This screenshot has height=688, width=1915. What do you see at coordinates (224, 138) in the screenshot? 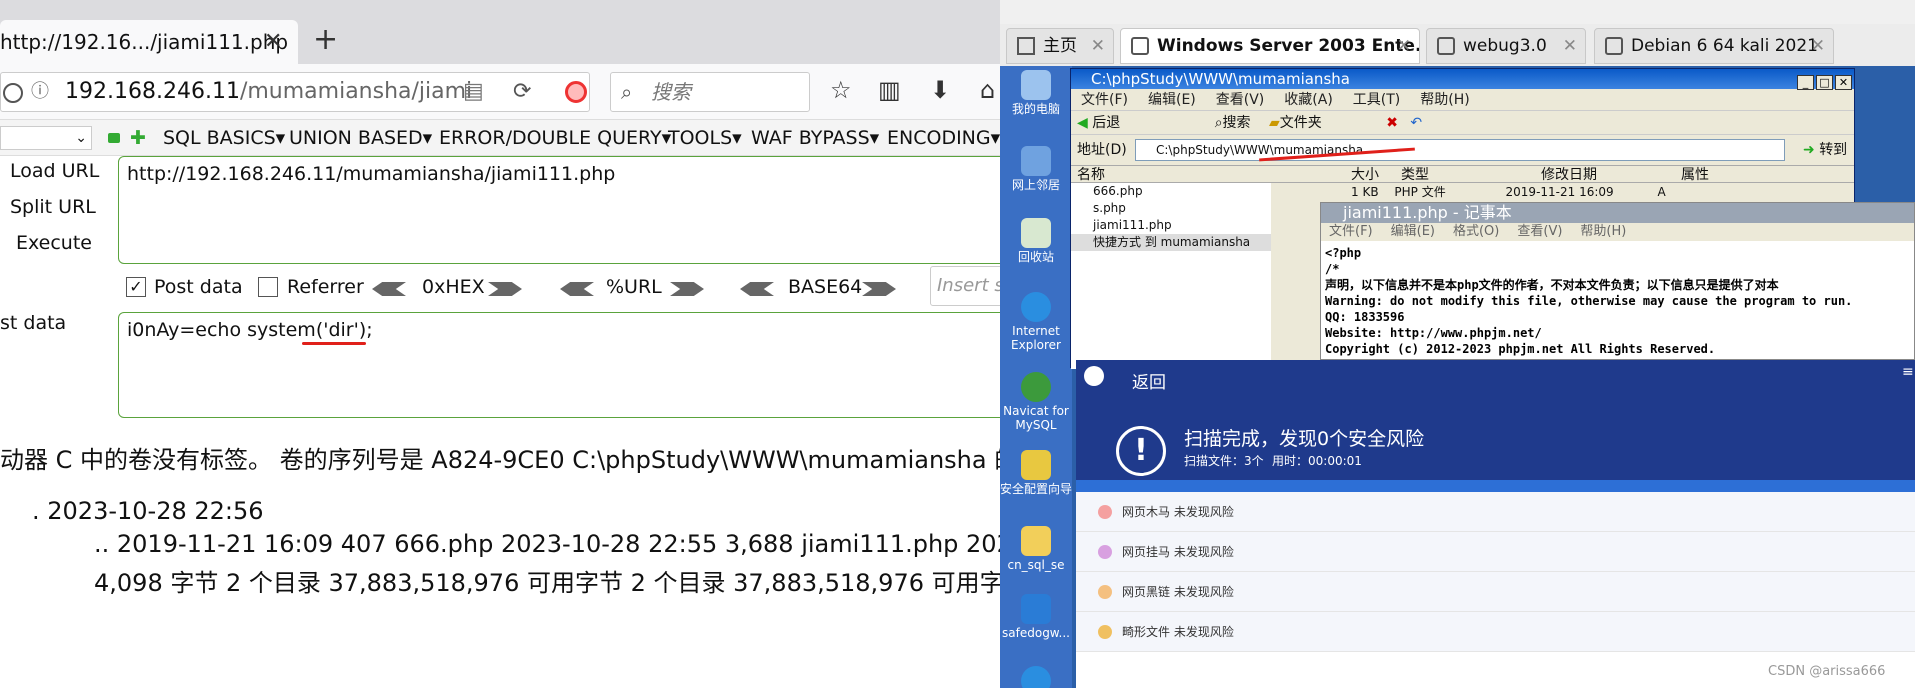
I see `menu-sql-basics: SQL BASICS▾` at bounding box center [224, 138].